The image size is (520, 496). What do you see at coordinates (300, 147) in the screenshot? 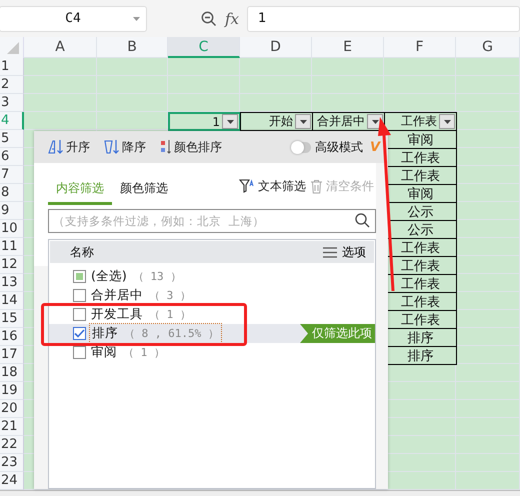
I see `advanced-mode-toggle` at bounding box center [300, 147].